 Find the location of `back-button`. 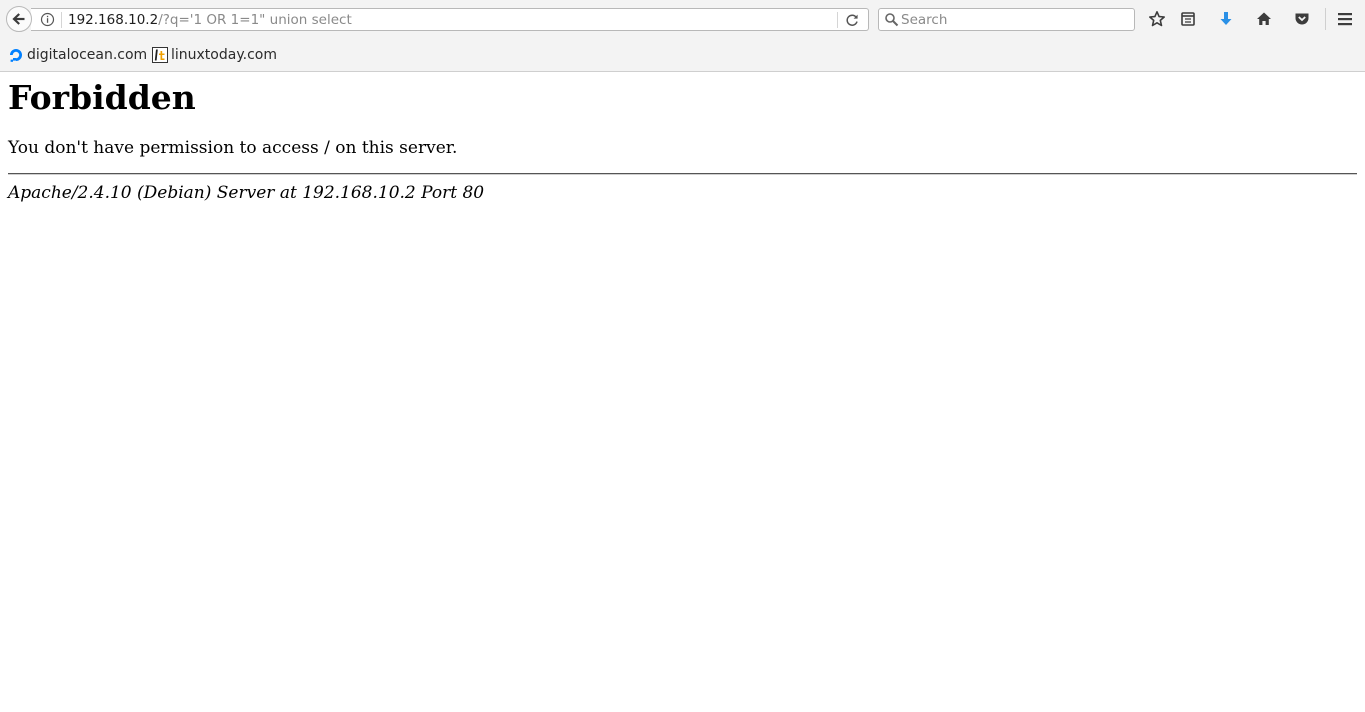

back-button is located at coordinates (19, 19).